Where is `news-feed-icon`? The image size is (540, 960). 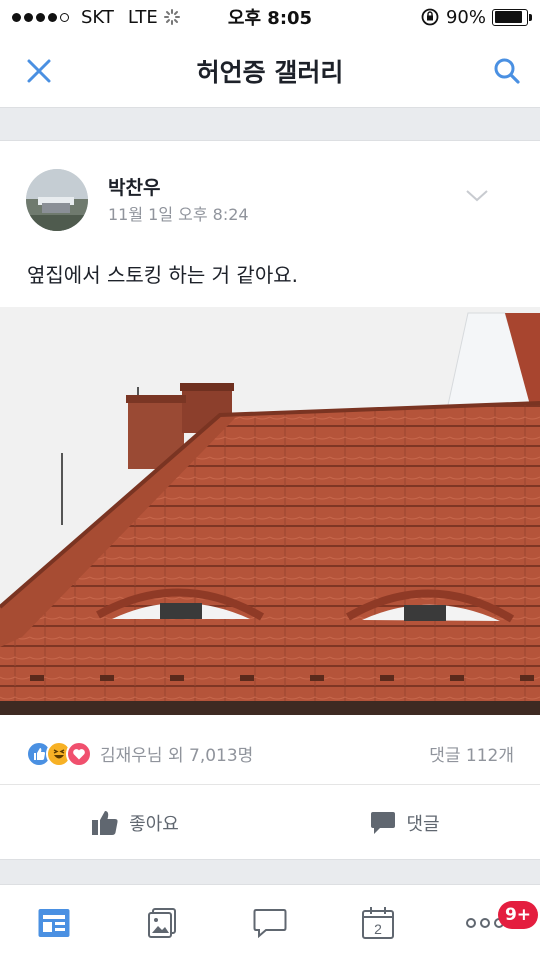
news-feed-icon is located at coordinates (54, 922).